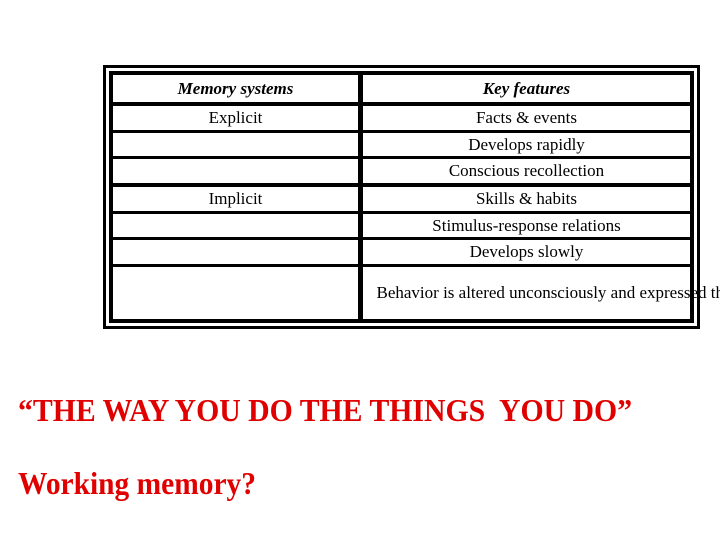 This screenshot has height=540, width=720. I want to click on table-row: Develops slowly, so click(401, 251).